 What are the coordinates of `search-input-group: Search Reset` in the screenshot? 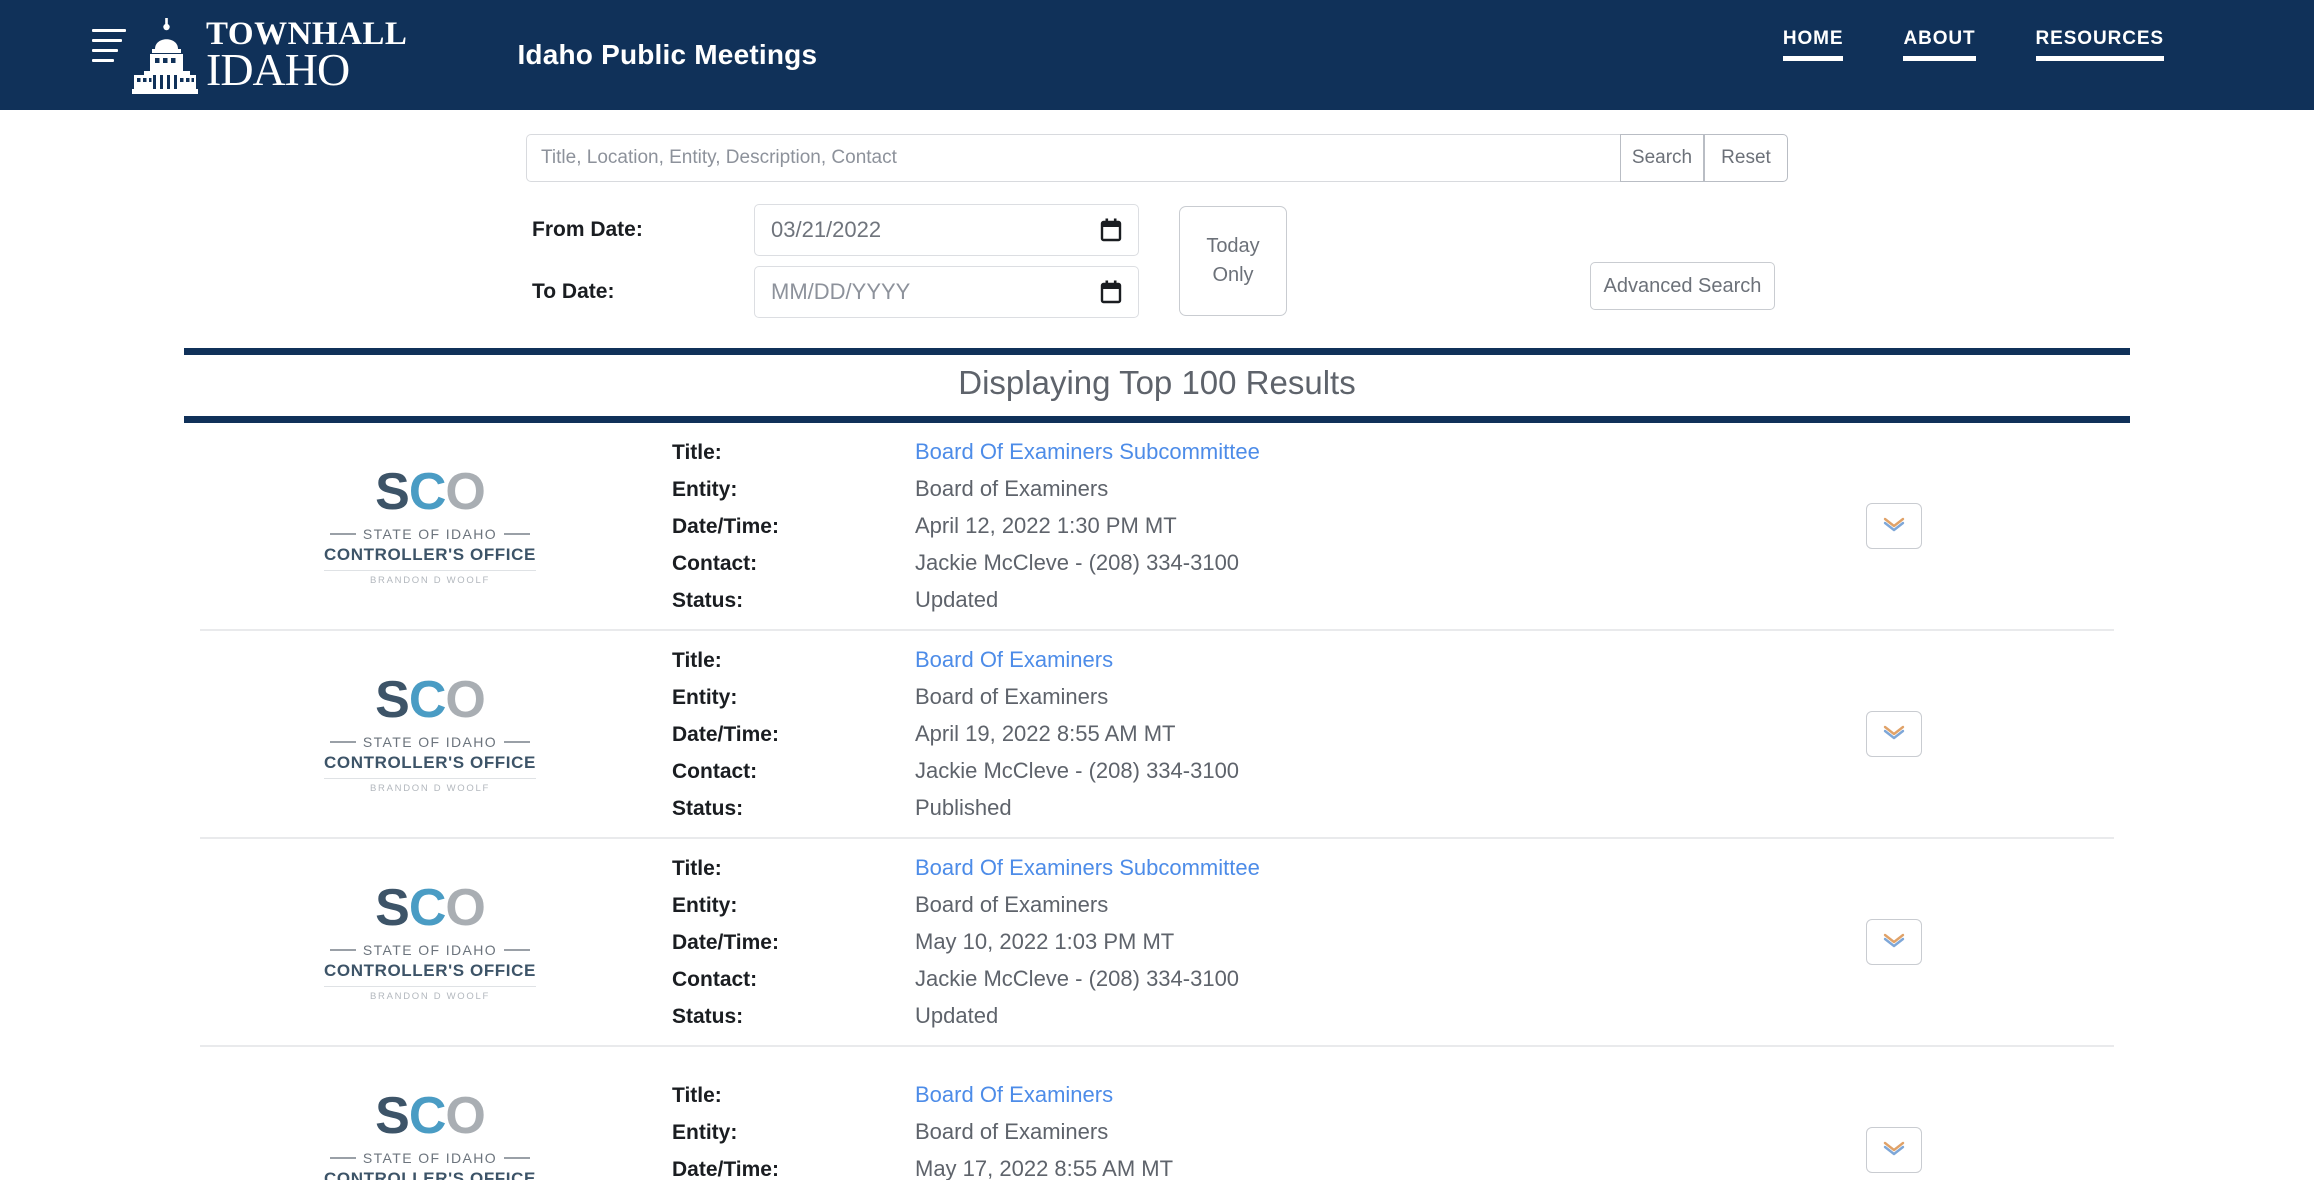 It's located at (1157, 158).